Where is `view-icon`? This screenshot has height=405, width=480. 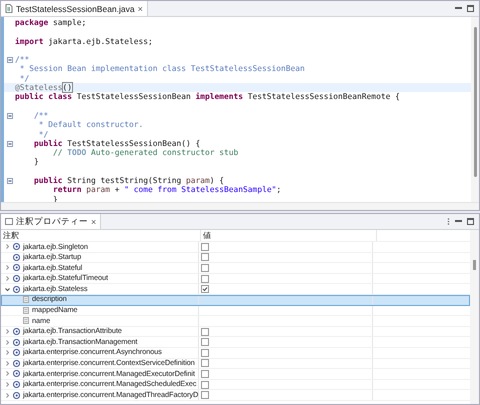 view-icon is located at coordinates (9, 221).